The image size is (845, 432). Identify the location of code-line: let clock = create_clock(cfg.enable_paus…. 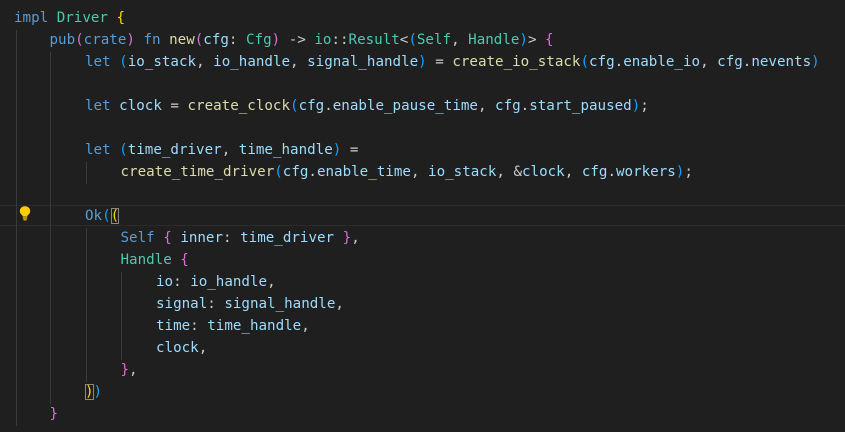
(367, 106).